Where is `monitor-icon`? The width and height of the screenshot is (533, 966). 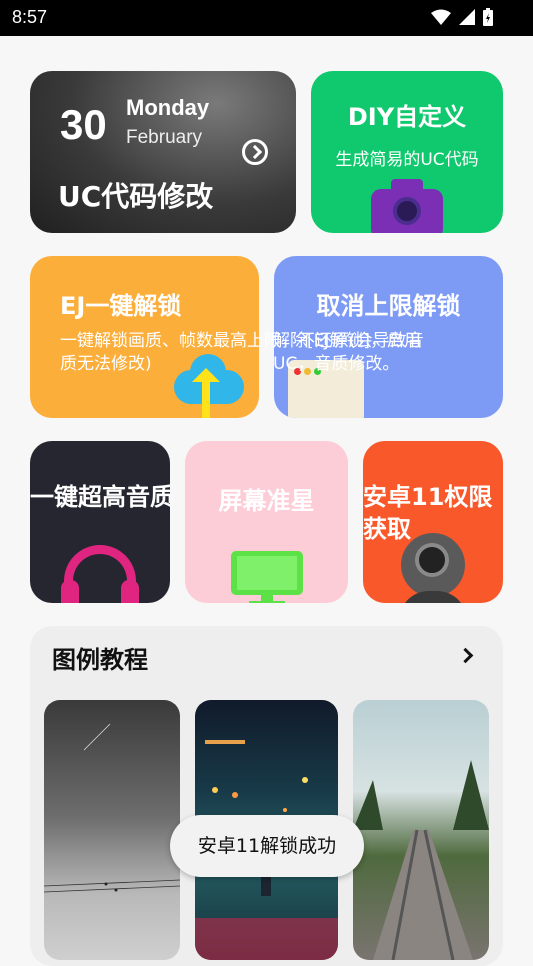 monitor-icon is located at coordinates (267, 577).